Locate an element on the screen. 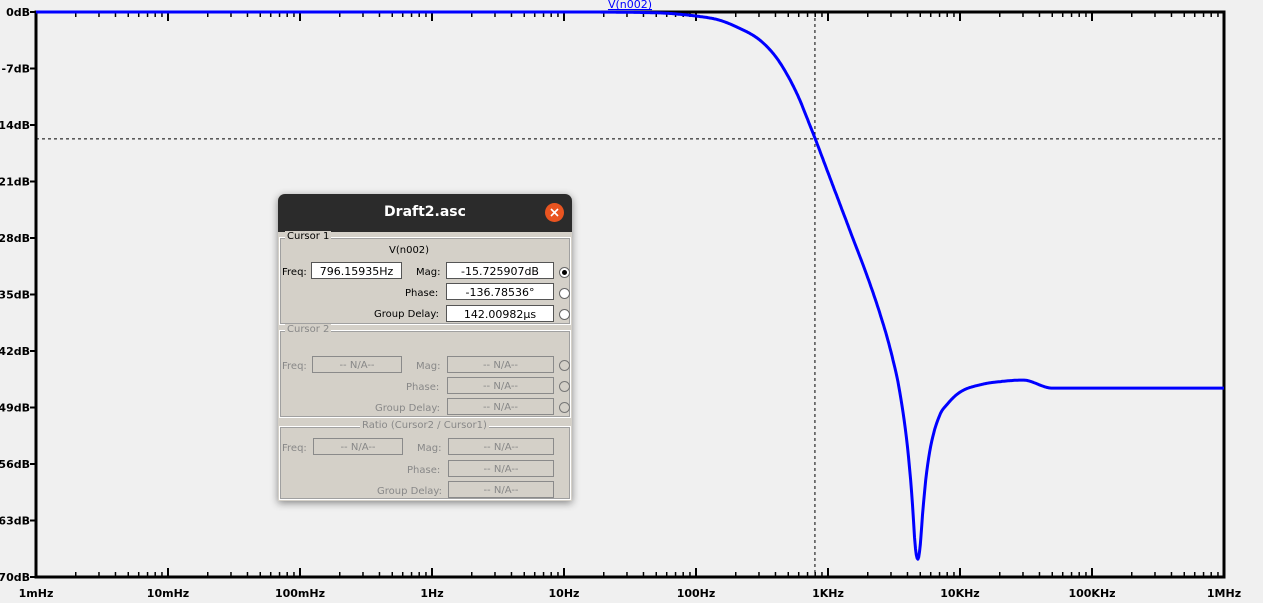  ratio-mag-label: Mag: is located at coordinates (429, 448).